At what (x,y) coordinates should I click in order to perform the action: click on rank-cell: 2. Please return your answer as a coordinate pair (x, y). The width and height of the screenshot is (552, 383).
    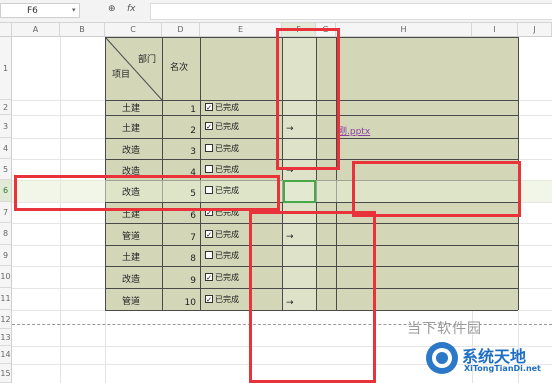
    Looking at the image, I should click on (186, 131).